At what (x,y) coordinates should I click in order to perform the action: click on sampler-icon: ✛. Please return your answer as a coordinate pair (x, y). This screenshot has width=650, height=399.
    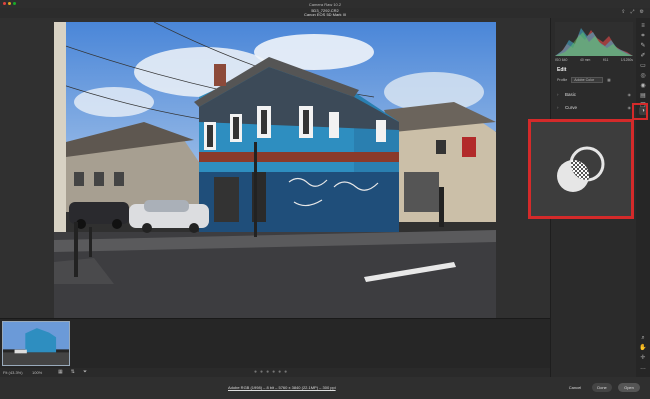
    Looking at the image, I should click on (643, 358).